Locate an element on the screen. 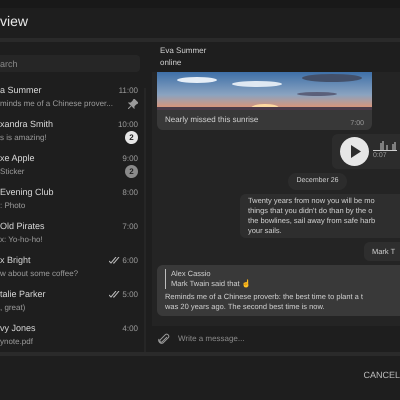  cancel-button: CANCEL is located at coordinates (380, 376).